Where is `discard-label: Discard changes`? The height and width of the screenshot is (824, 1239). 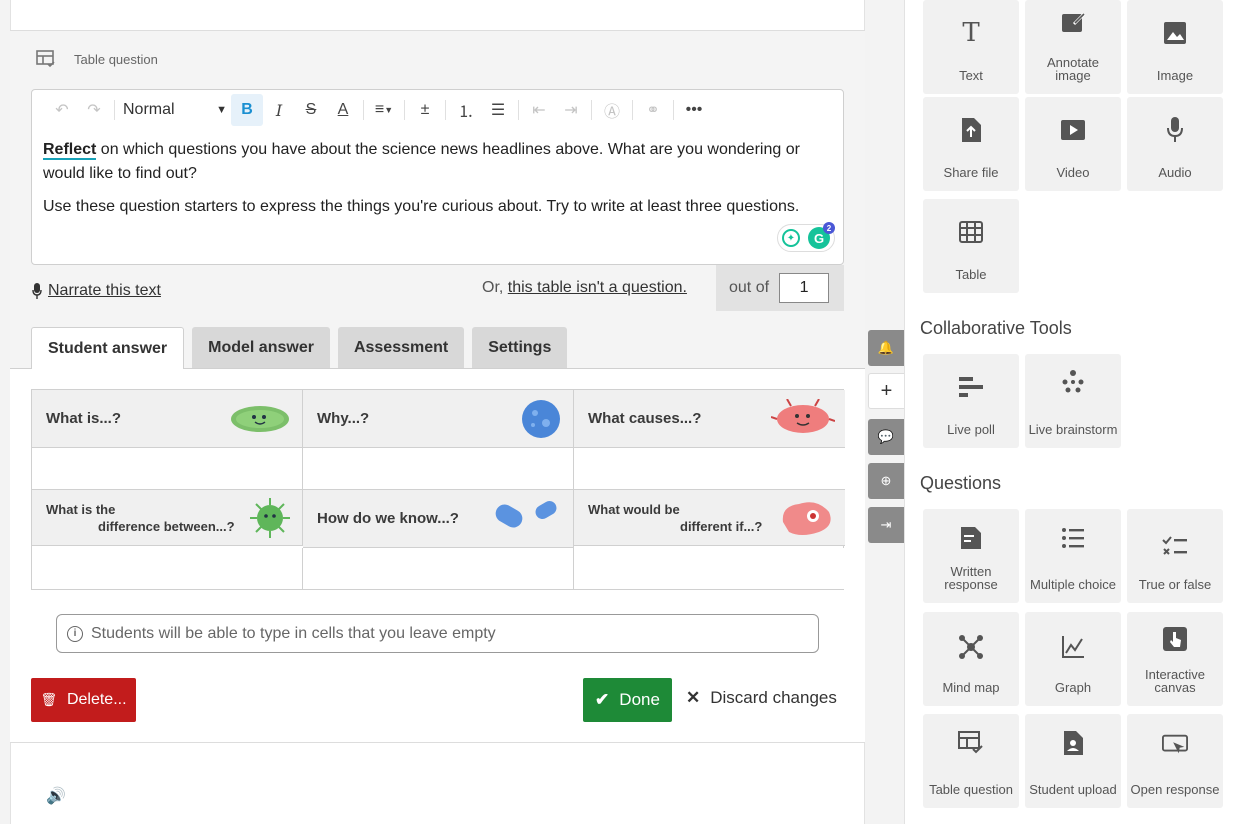
discard-label: Discard changes is located at coordinates (773, 697).